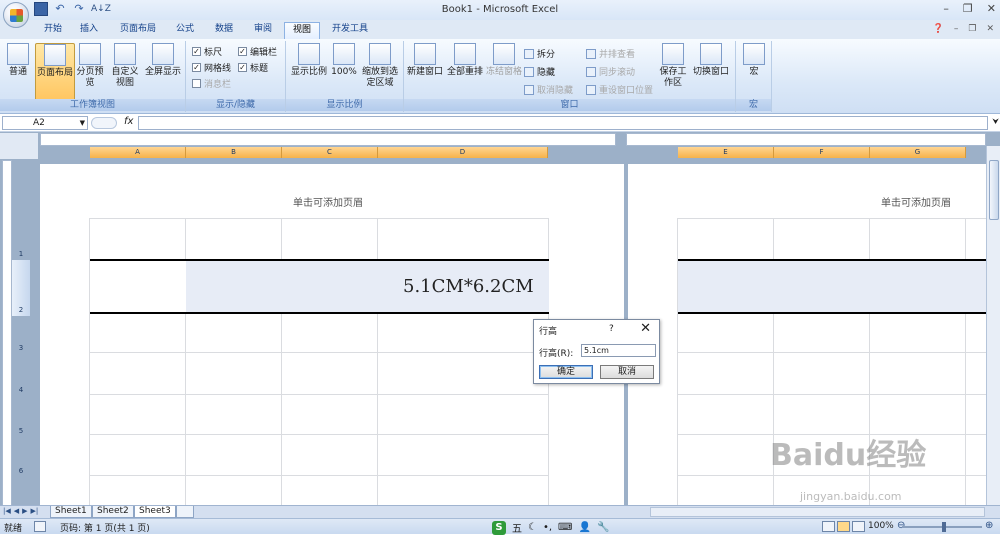  I want to click on ok-button: 确定, so click(566, 372).